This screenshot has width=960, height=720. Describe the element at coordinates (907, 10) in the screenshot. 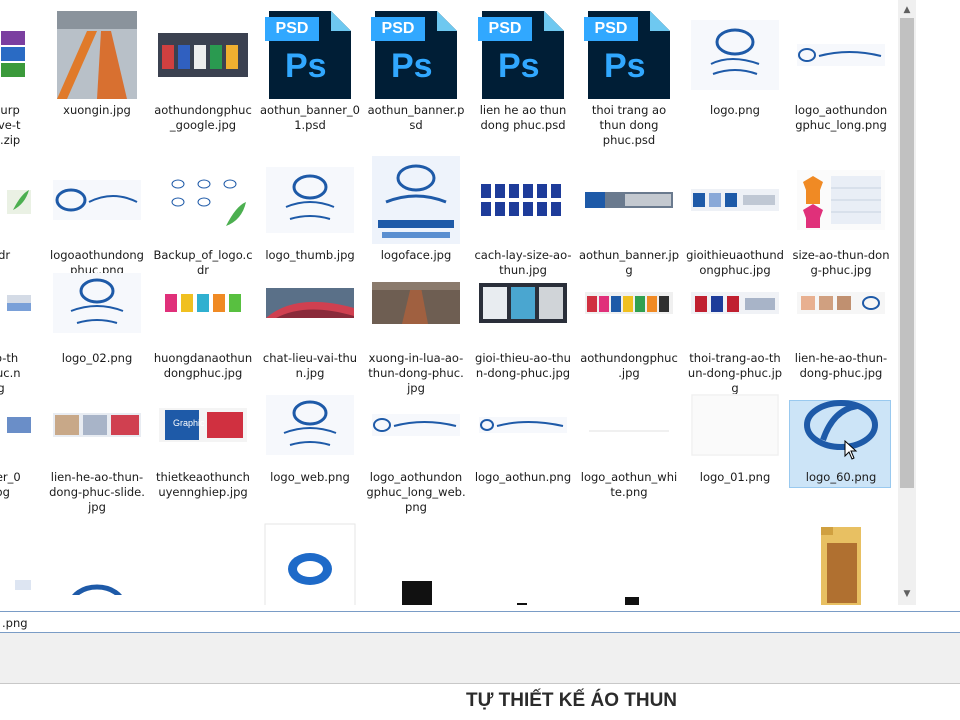

I see `scroll-up-icon: ▲` at that location.